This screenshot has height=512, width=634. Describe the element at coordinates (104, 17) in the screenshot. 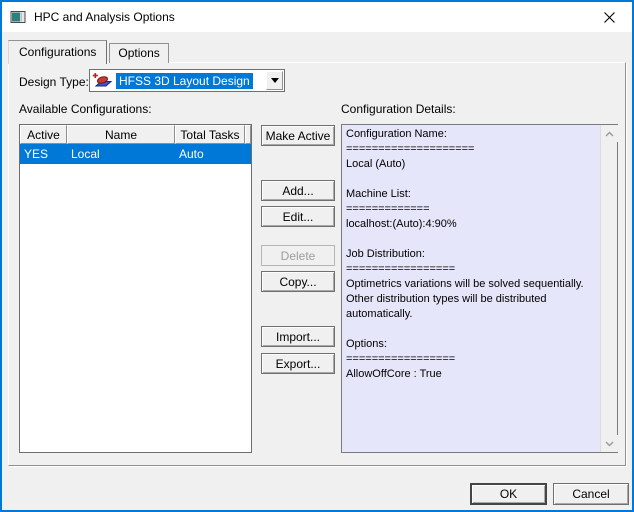

I see `window-title: HPC and Analysis Options` at that location.